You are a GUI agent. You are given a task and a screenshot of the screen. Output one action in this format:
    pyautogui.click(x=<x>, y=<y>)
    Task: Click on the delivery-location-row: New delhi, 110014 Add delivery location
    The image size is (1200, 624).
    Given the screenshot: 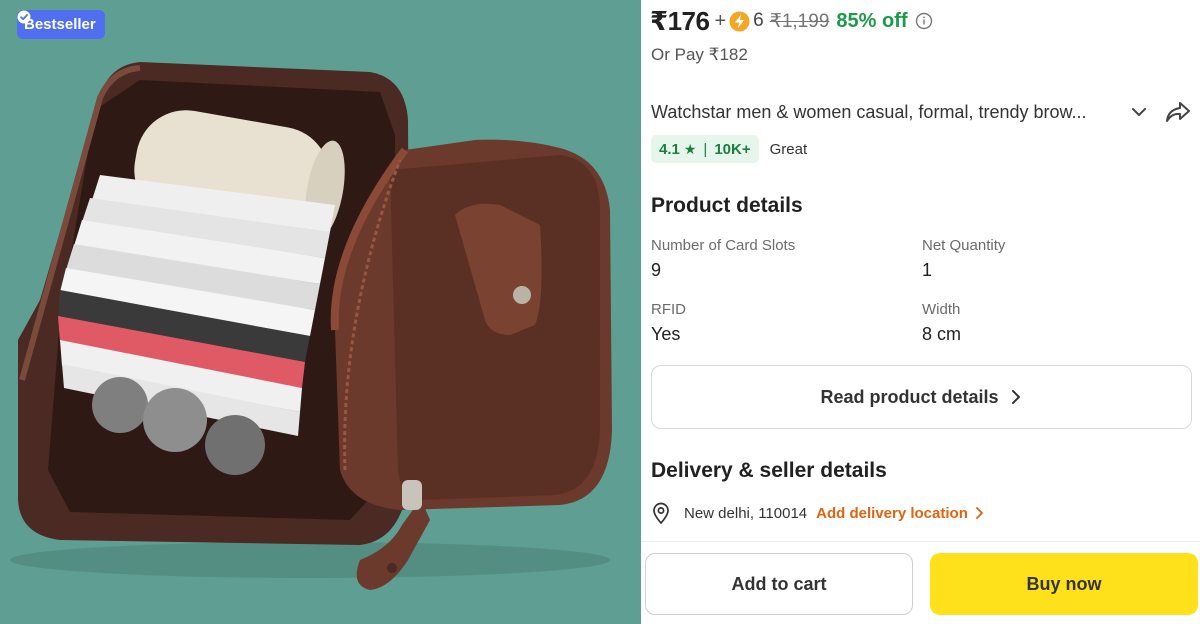 What is the action you would take?
    pyautogui.click(x=817, y=513)
    